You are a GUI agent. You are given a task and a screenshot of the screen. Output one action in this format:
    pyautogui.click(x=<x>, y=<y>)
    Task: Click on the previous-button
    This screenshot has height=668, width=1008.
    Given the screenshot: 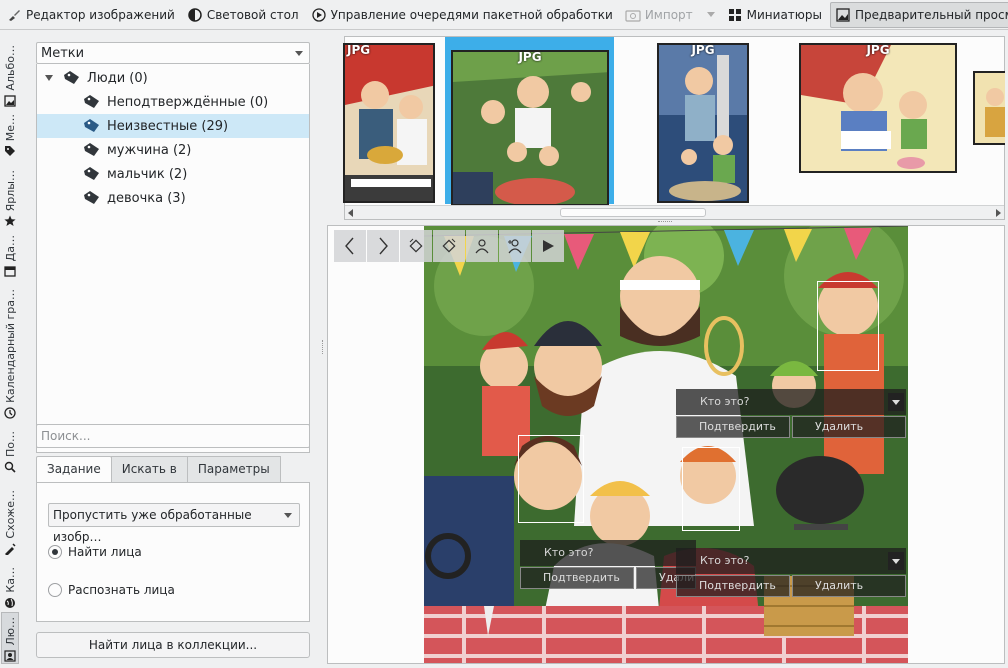 What is the action you would take?
    pyautogui.click(x=350, y=246)
    